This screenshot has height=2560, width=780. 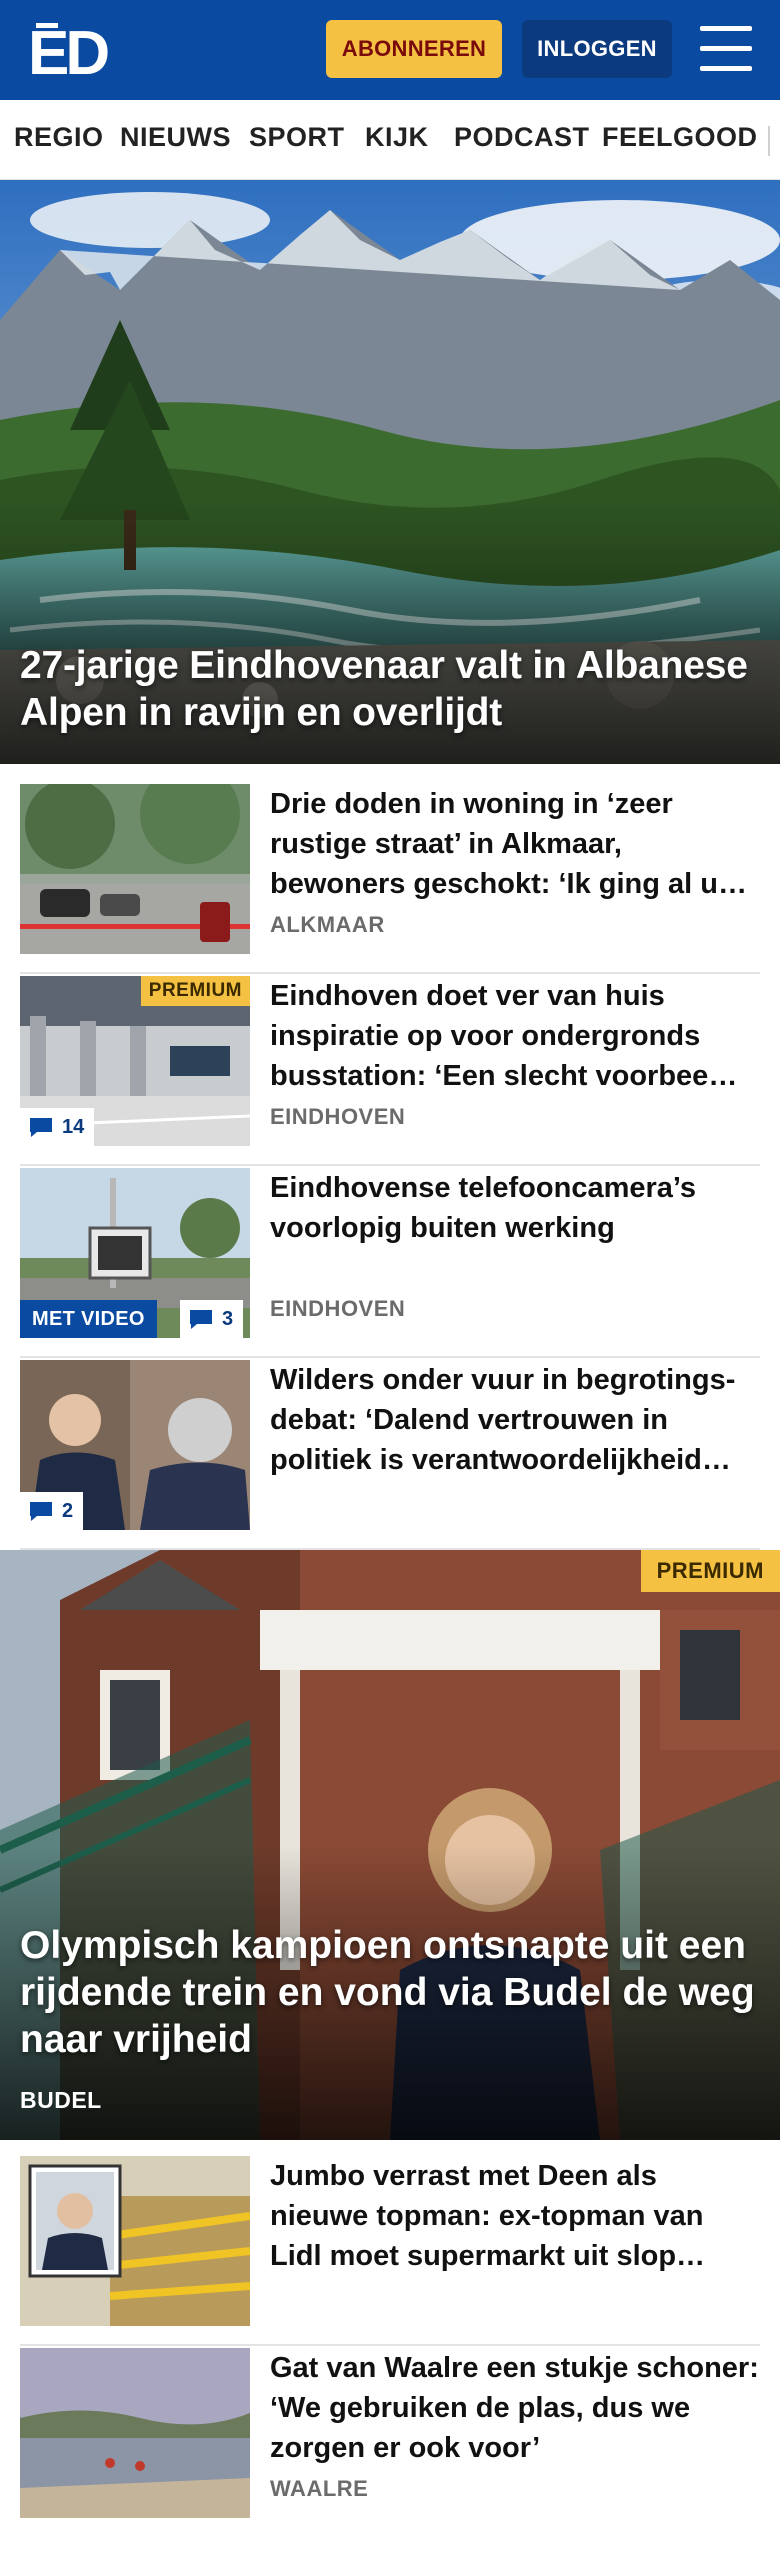 What do you see at coordinates (175, 137) in the screenshot?
I see `nav-item-nieuws: NIEUWS` at bounding box center [175, 137].